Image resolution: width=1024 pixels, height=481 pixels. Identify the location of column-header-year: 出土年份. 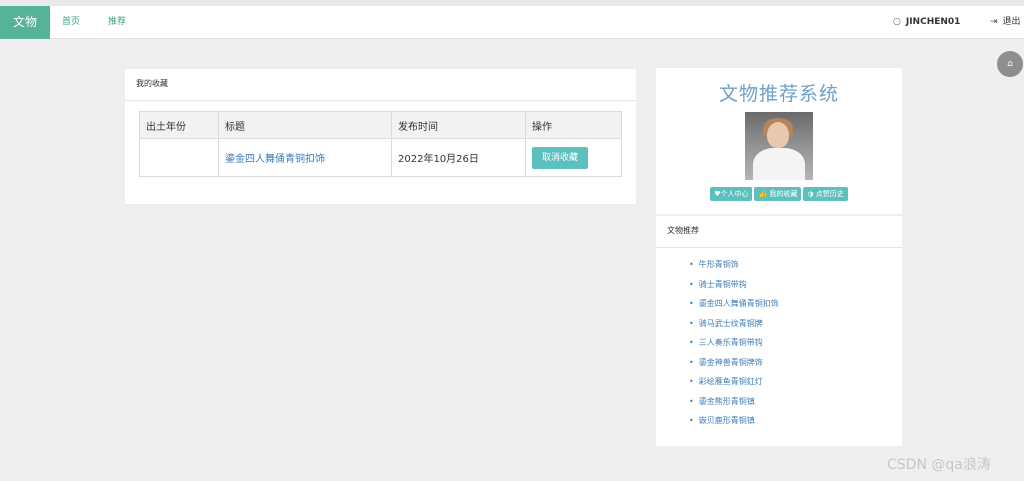
(179, 125).